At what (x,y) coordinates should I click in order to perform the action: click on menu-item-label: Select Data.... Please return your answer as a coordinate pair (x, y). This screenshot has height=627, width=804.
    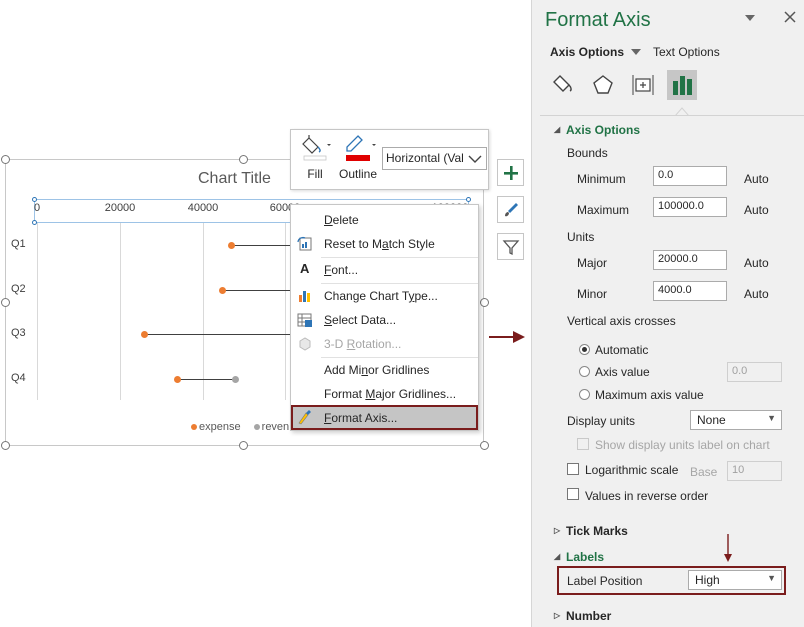
    Looking at the image, I should click on (360, 320).